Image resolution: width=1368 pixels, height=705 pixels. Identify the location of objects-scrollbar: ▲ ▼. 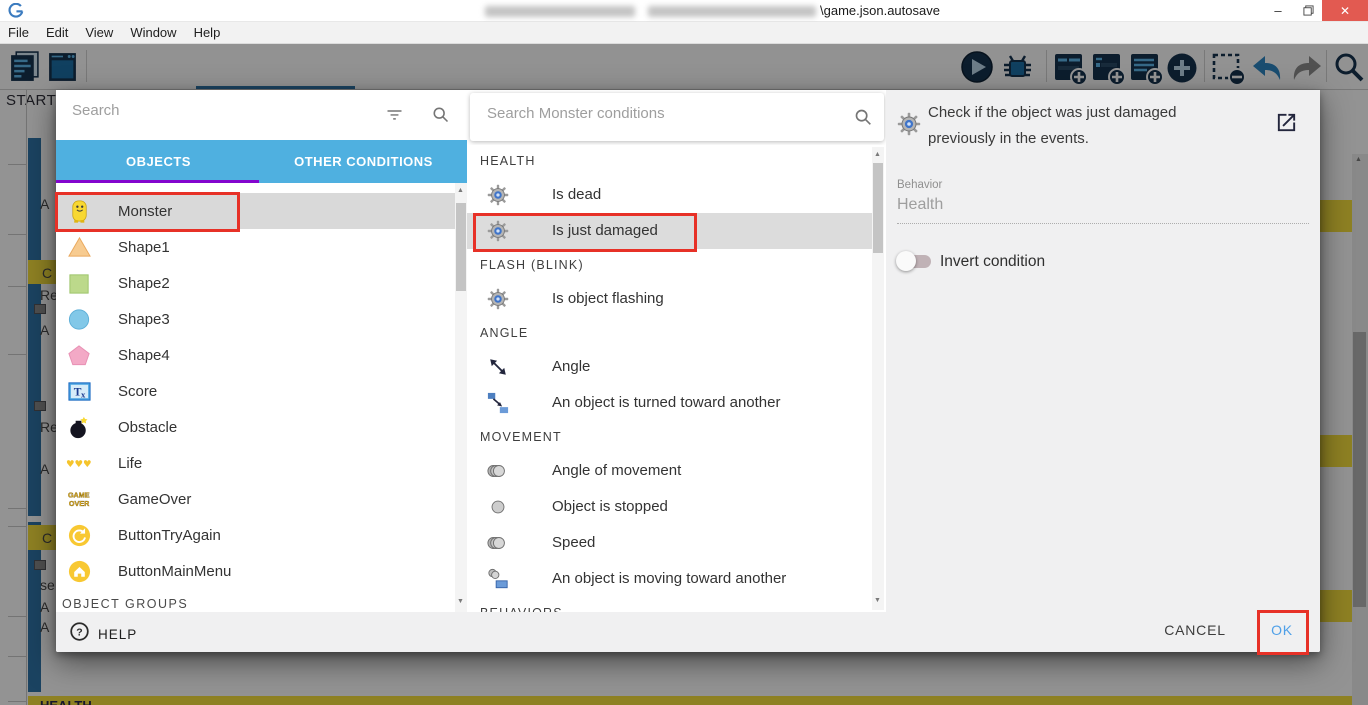
(461, 397).